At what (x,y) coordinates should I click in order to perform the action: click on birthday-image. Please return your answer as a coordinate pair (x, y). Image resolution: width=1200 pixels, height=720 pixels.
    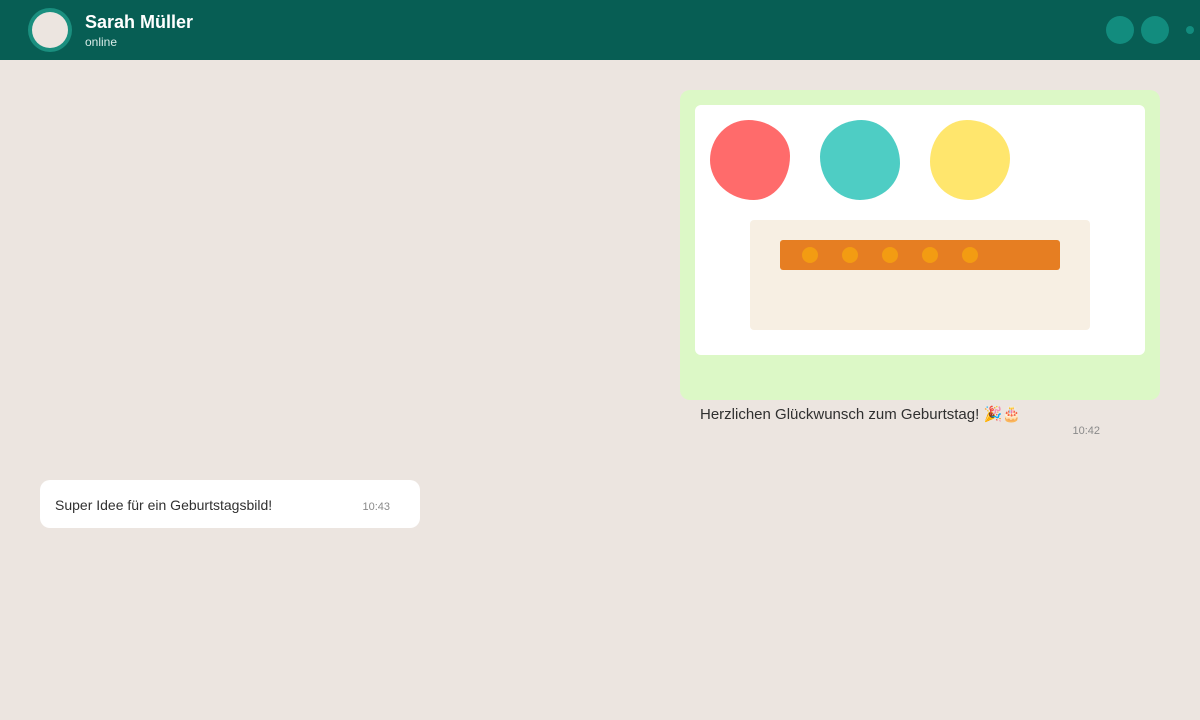
    Looking at the image, I should click on (920, 230).